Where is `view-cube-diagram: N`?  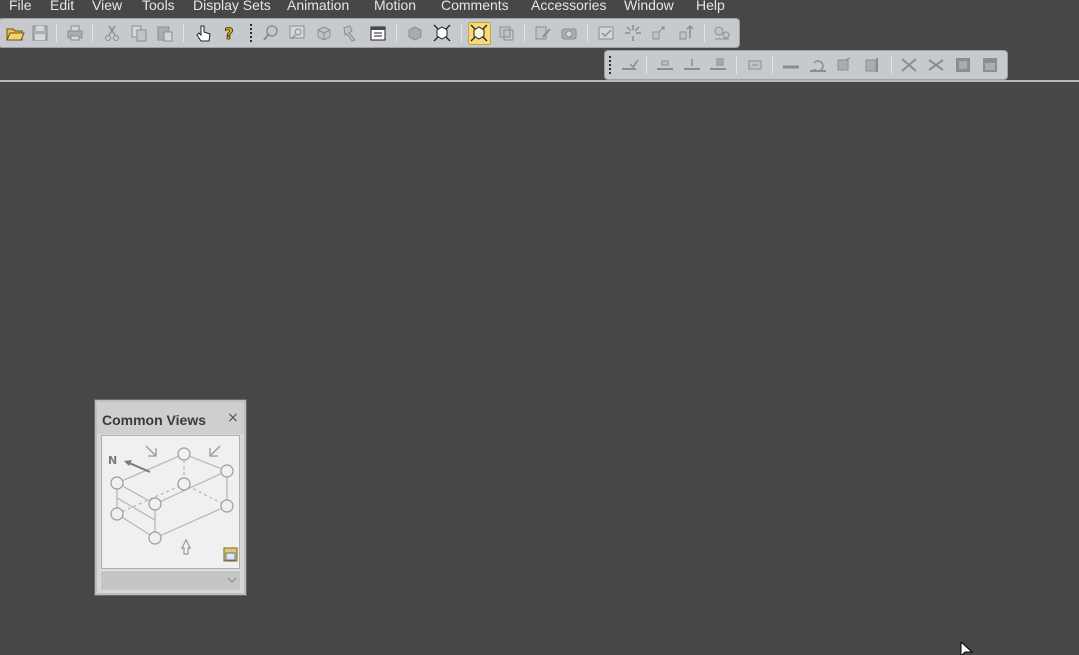
view-cube-diagram: N is located at coordinates (170, 502).